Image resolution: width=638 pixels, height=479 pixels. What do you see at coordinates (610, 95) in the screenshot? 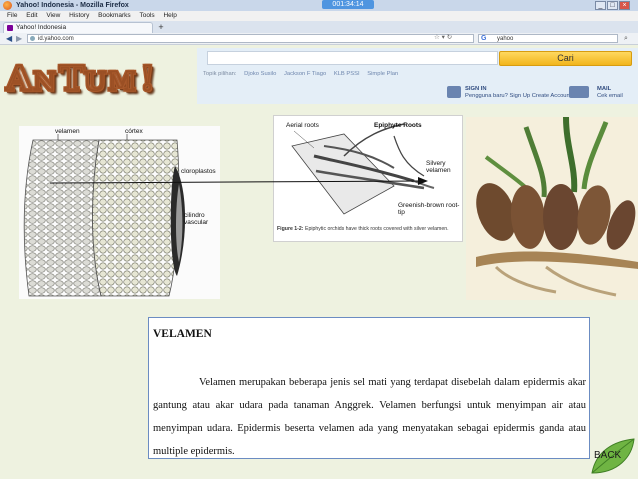
I see `mail-subtitle: Cek email` at bounding box center [610, 95].